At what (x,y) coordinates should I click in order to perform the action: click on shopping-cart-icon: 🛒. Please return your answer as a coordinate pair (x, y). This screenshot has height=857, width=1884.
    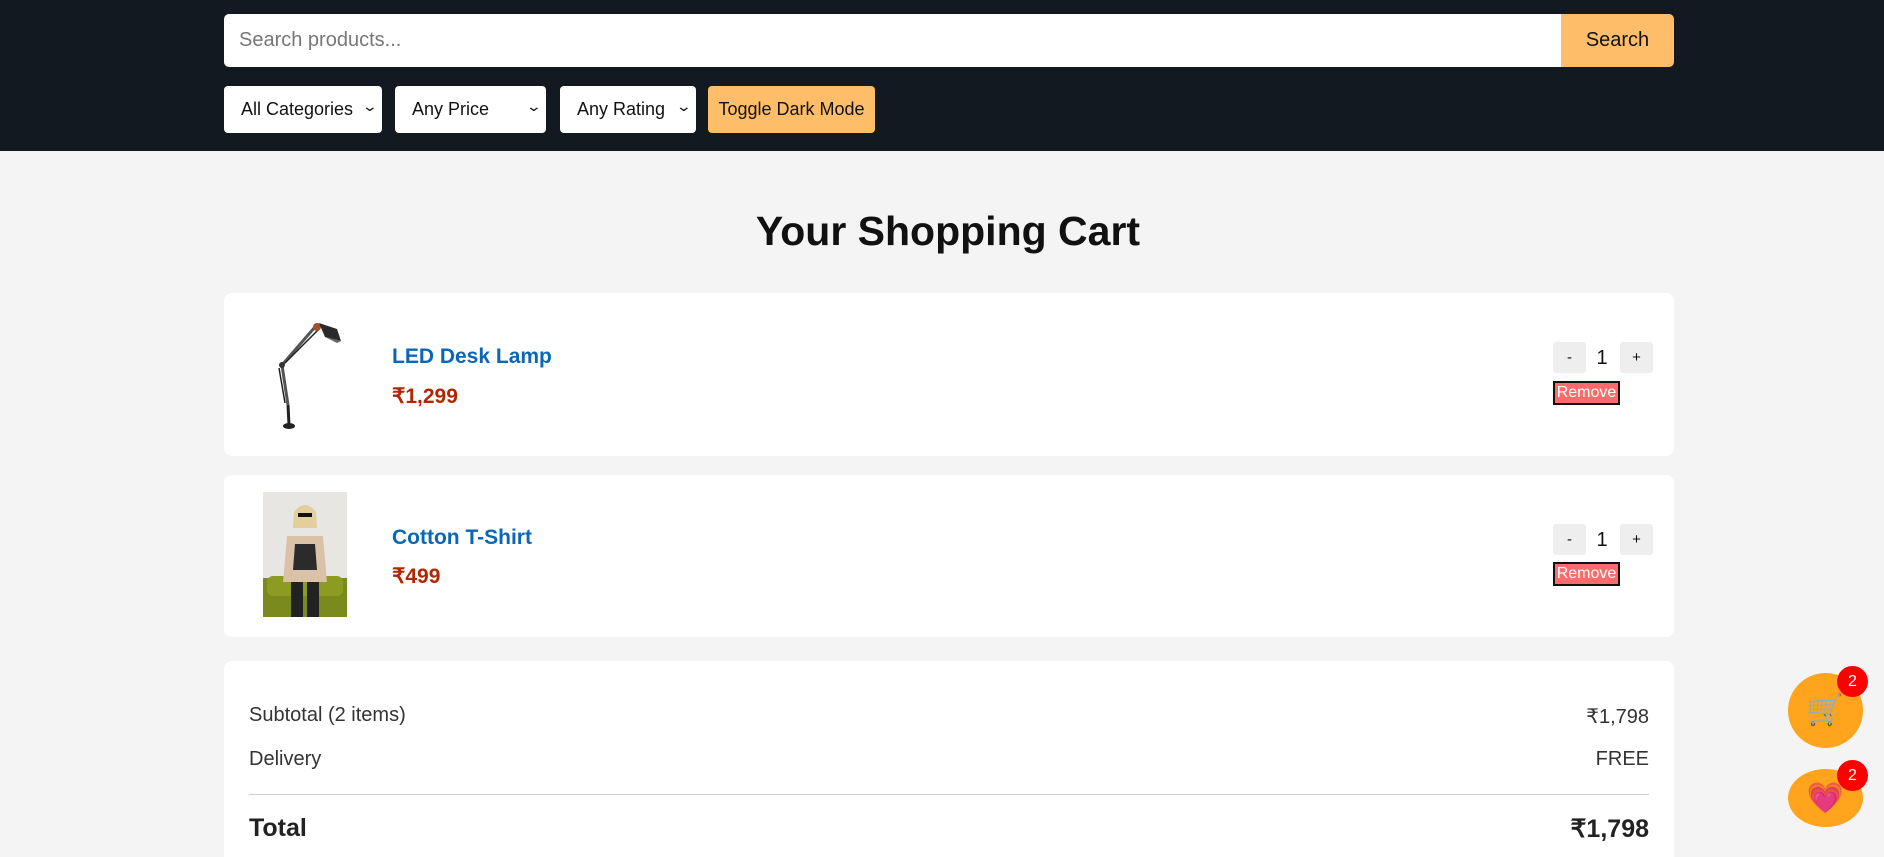
    Looking at the image, I should click on (1825, 710).